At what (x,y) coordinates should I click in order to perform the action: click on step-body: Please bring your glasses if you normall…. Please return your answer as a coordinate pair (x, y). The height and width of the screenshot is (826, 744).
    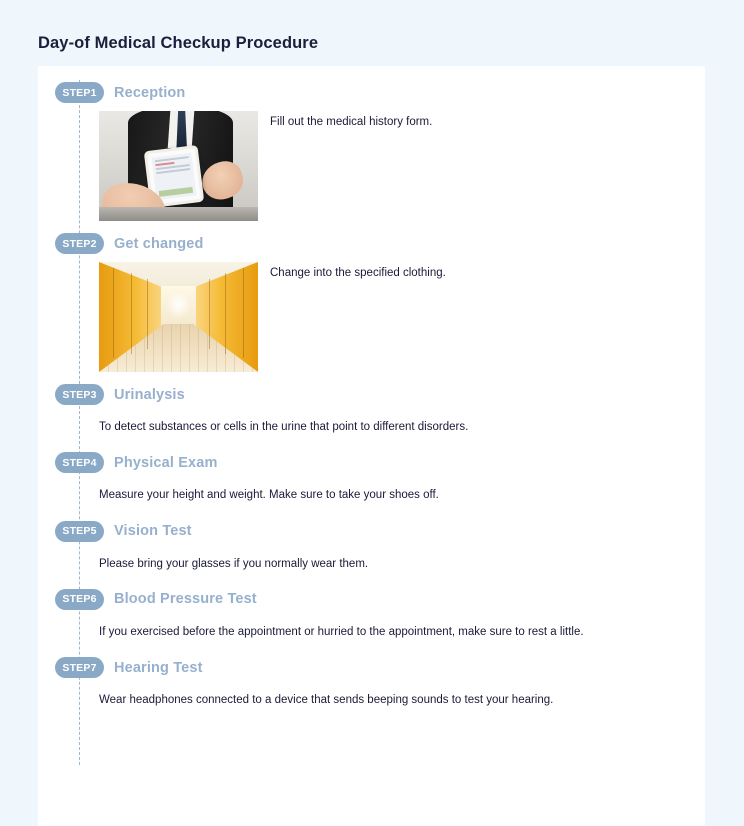
    Looking at the image, I should click on (371, 565).